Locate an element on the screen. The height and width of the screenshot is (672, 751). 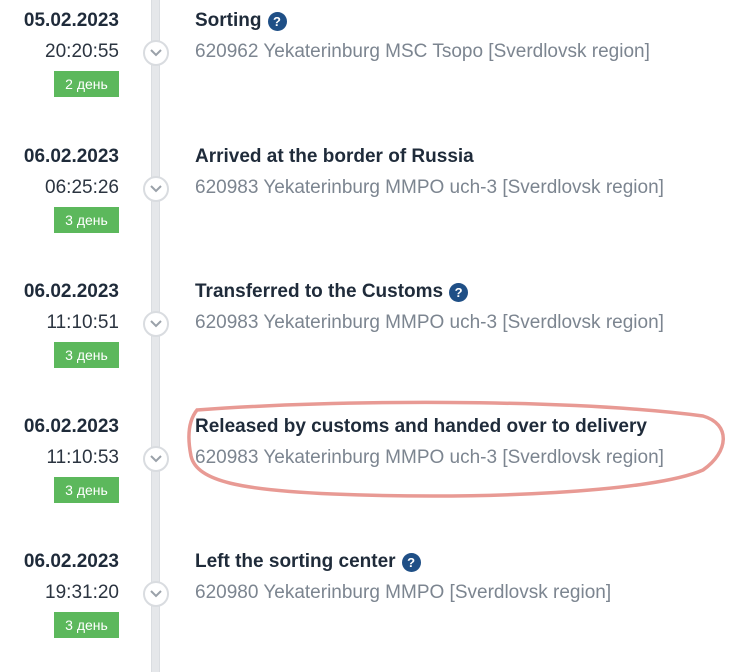
event-title: Left the sorting center ? is located at coordinates (308, 562).